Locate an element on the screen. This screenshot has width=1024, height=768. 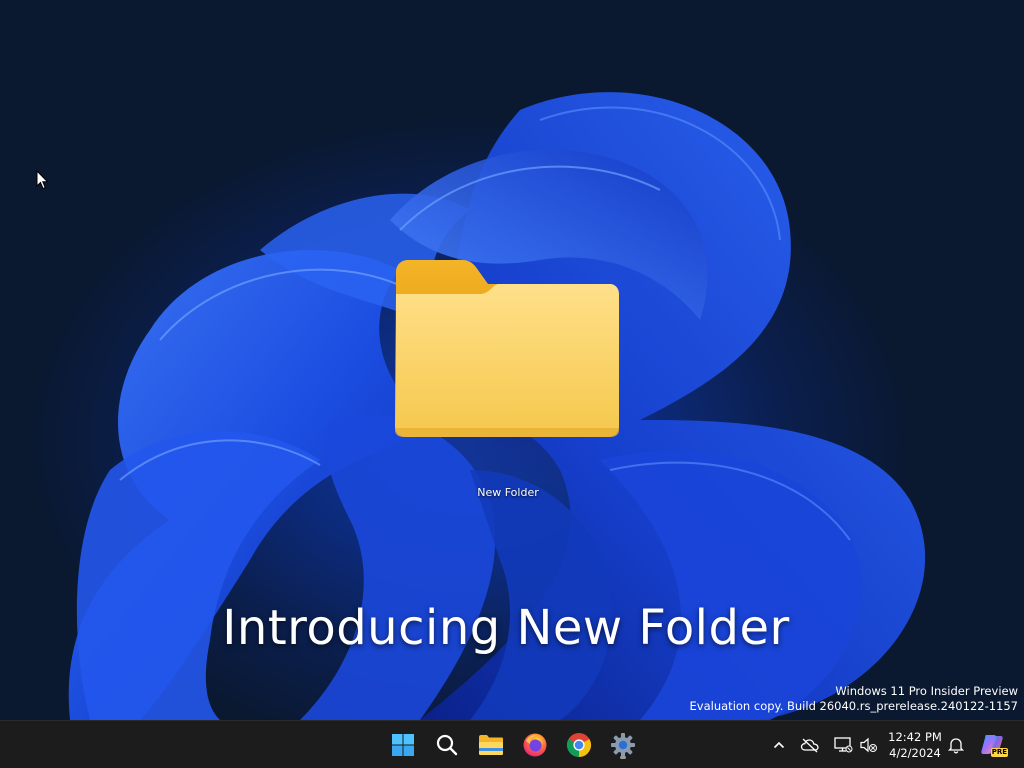
chrome-icon is located at coordinates (579, 745).